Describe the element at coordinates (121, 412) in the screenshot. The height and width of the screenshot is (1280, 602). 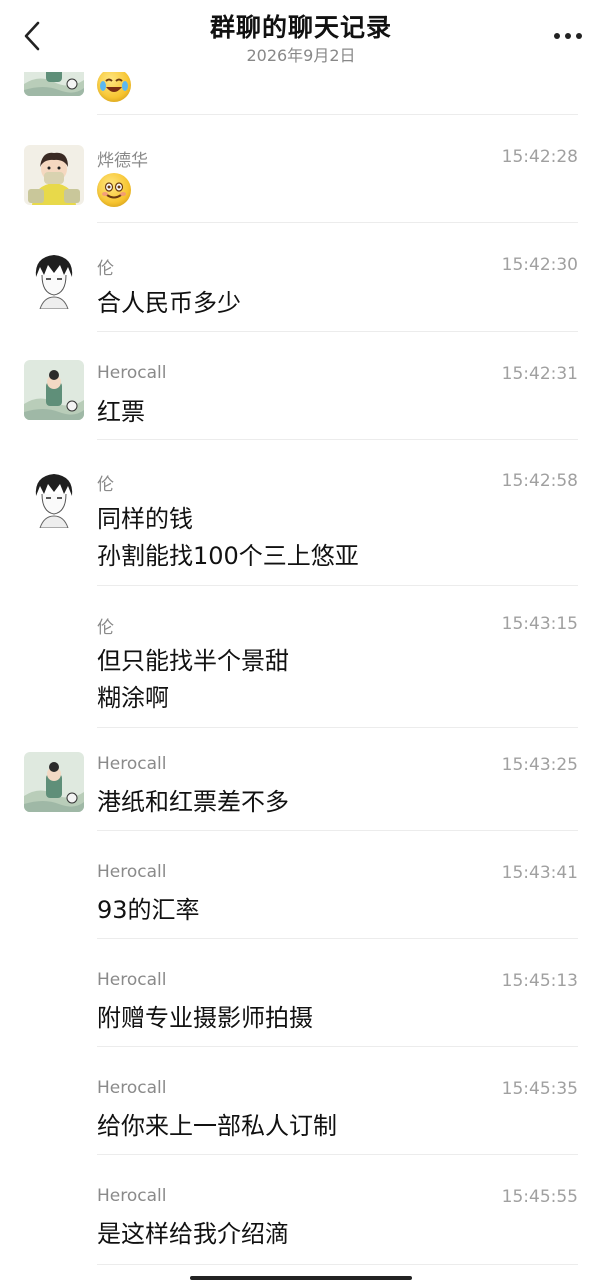
I see `message-text: 红票` at that location.